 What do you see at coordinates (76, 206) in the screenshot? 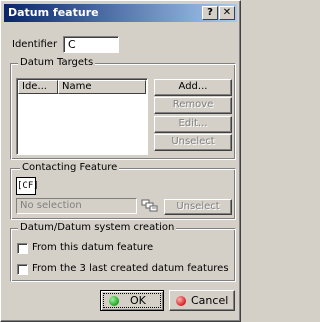
I see `contacting-feature-selection: No selection` at bounding box center [76, 206].